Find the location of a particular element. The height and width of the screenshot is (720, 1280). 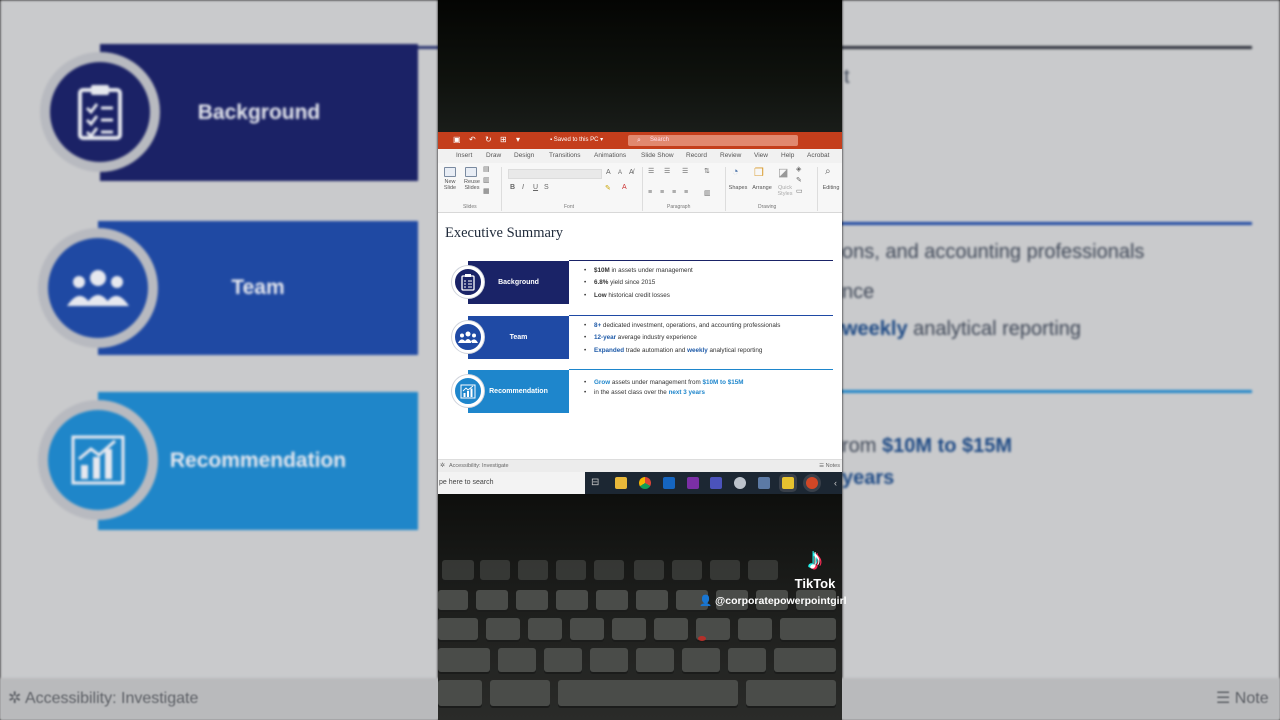

powerpoint-icon is located at coordinates (812, 483).